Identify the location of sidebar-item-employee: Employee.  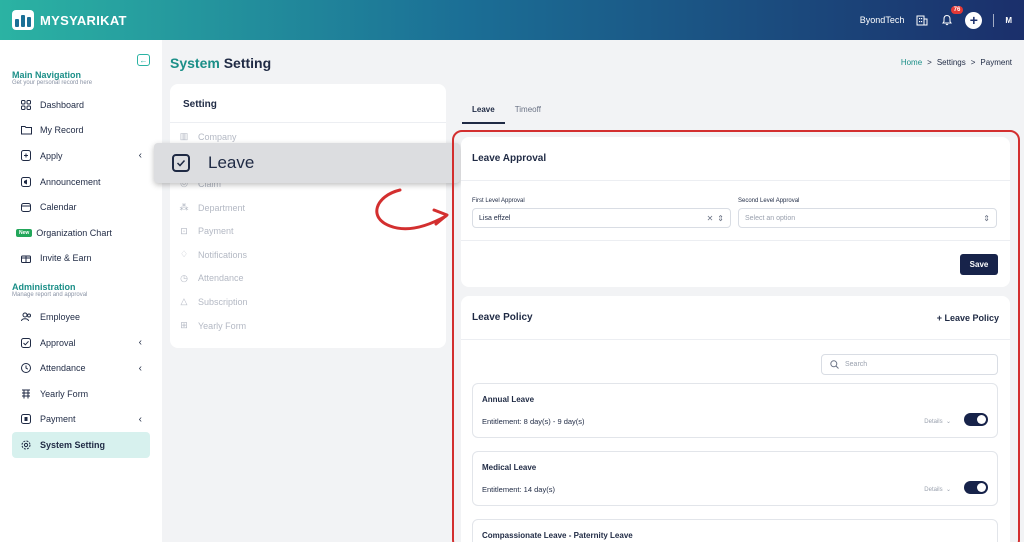
(81, 317).